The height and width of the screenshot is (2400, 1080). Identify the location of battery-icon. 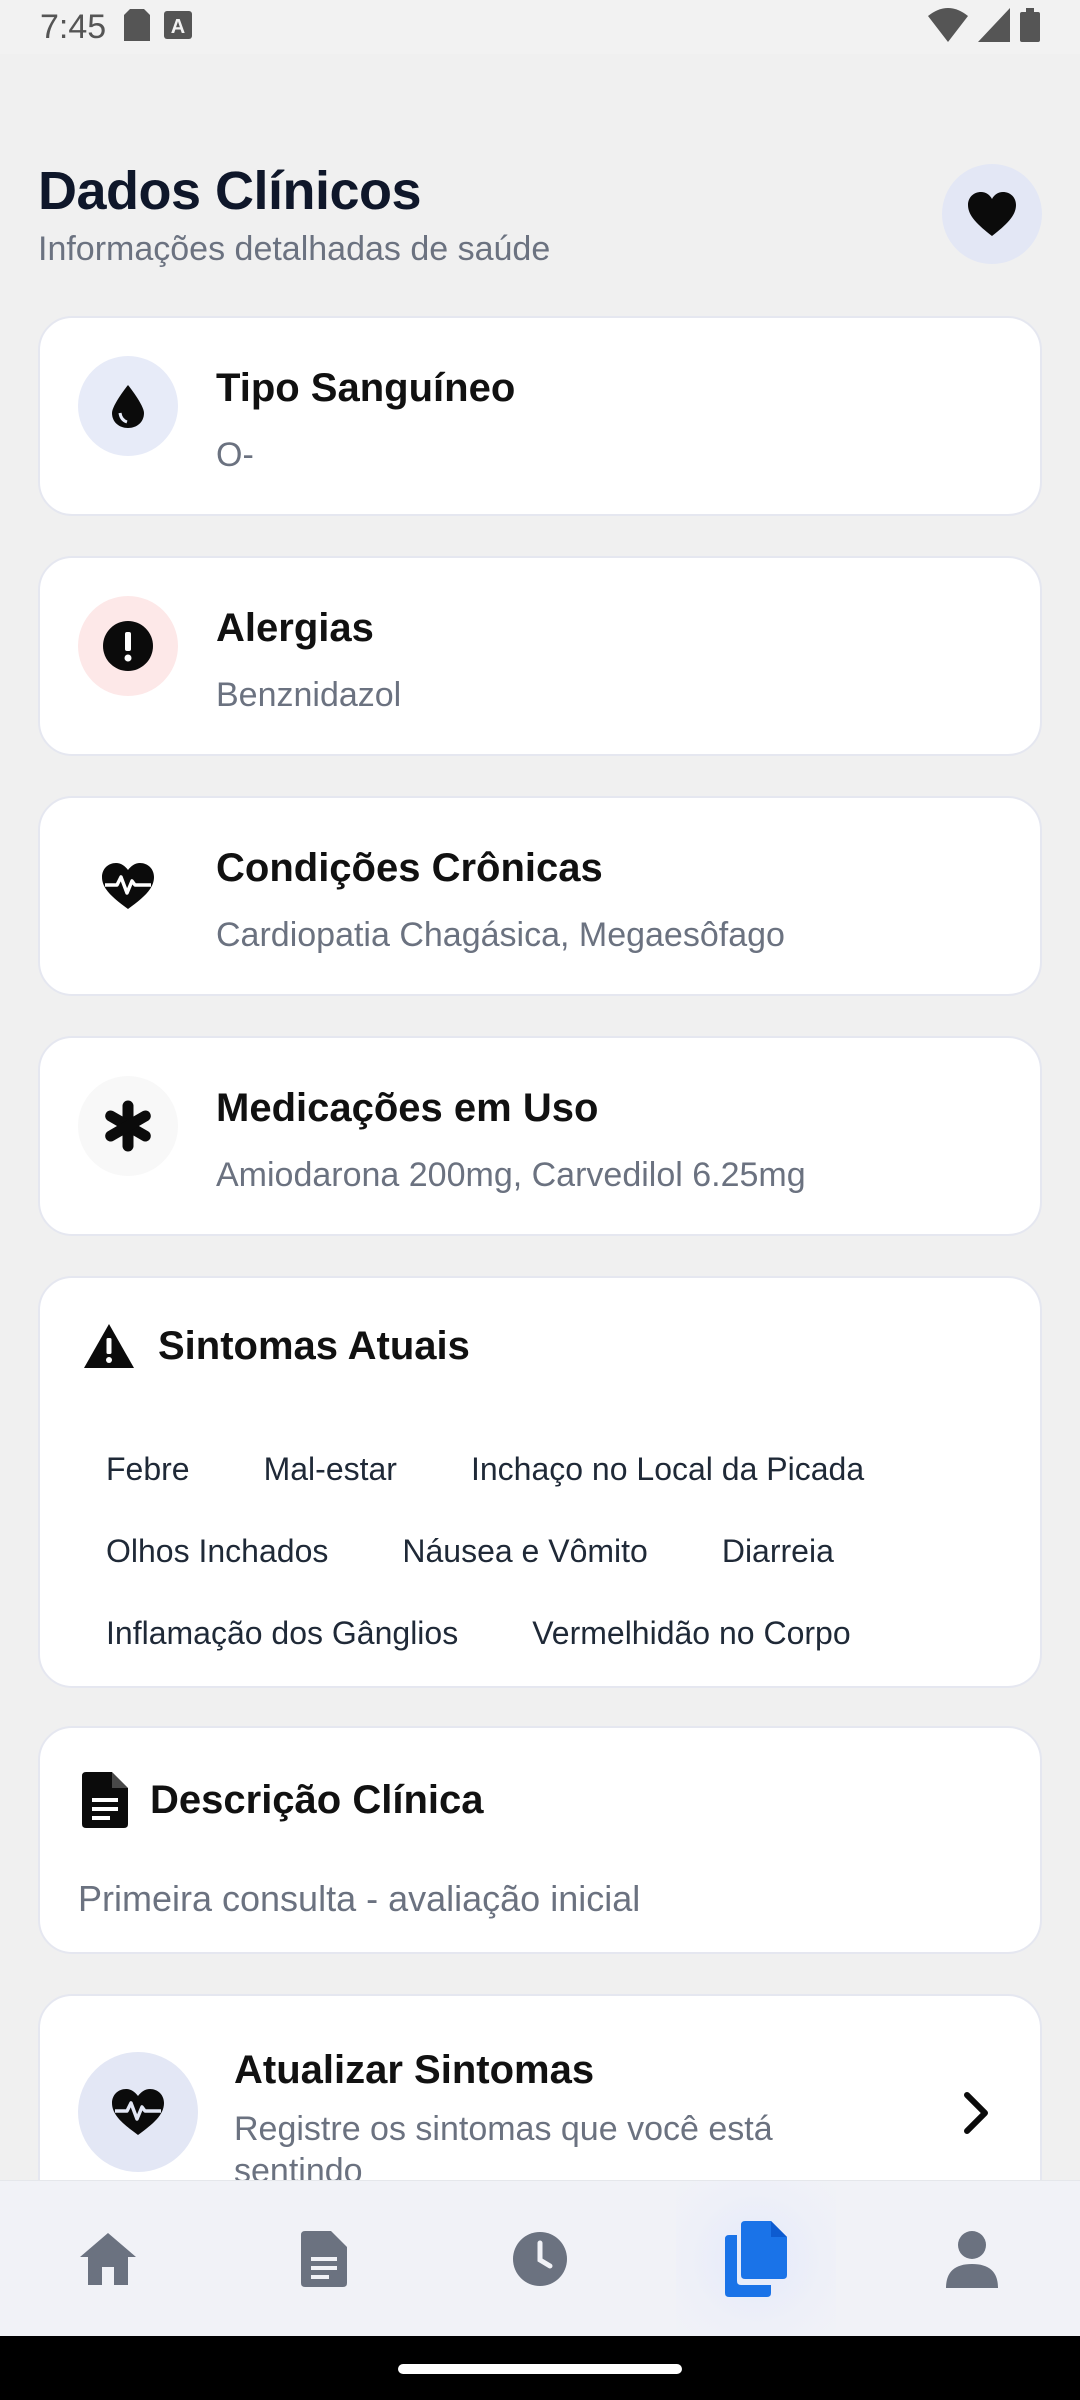
(1030, 27).